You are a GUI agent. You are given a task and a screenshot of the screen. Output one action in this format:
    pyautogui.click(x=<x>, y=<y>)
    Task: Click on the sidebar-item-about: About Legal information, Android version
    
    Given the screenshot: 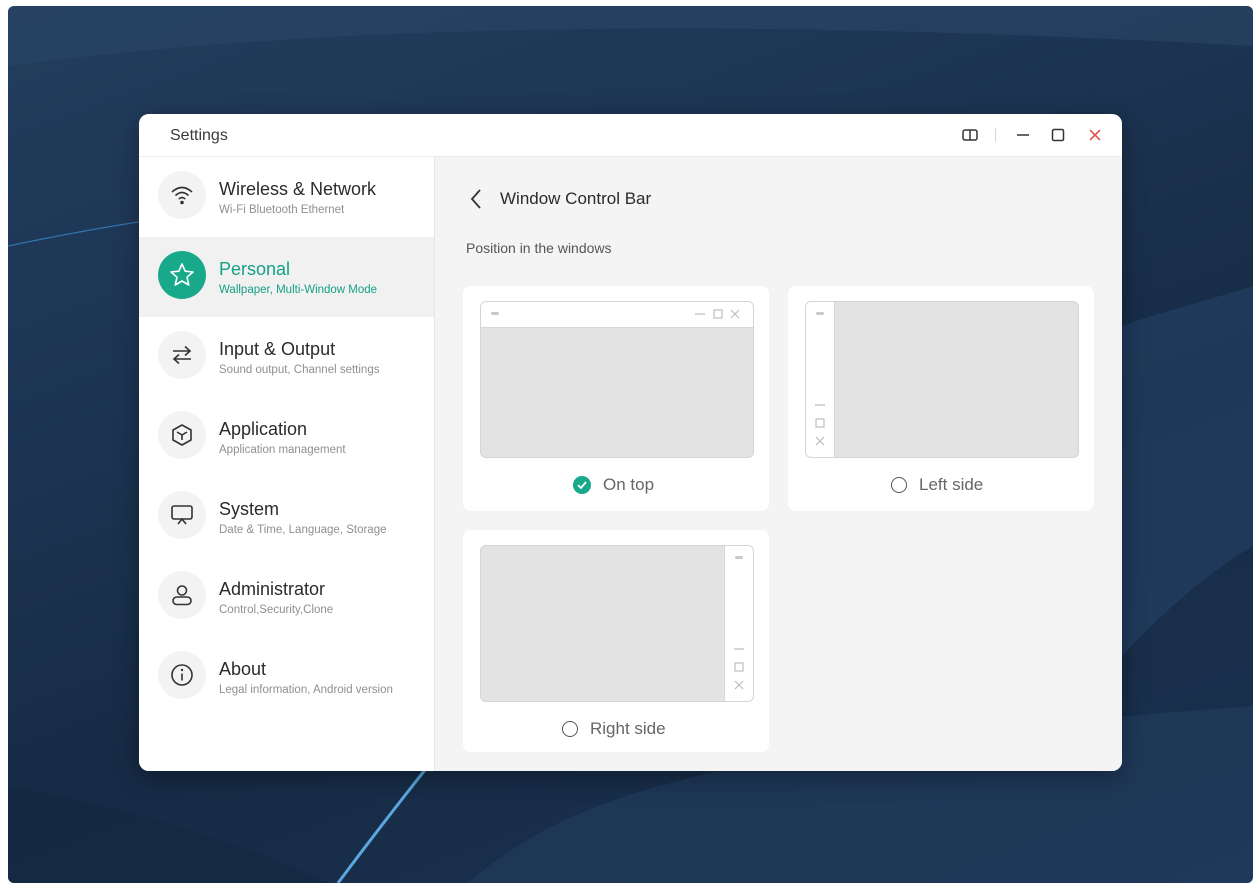 What is the action you would take?
    pyautogui.click(x=286, y=677)
    